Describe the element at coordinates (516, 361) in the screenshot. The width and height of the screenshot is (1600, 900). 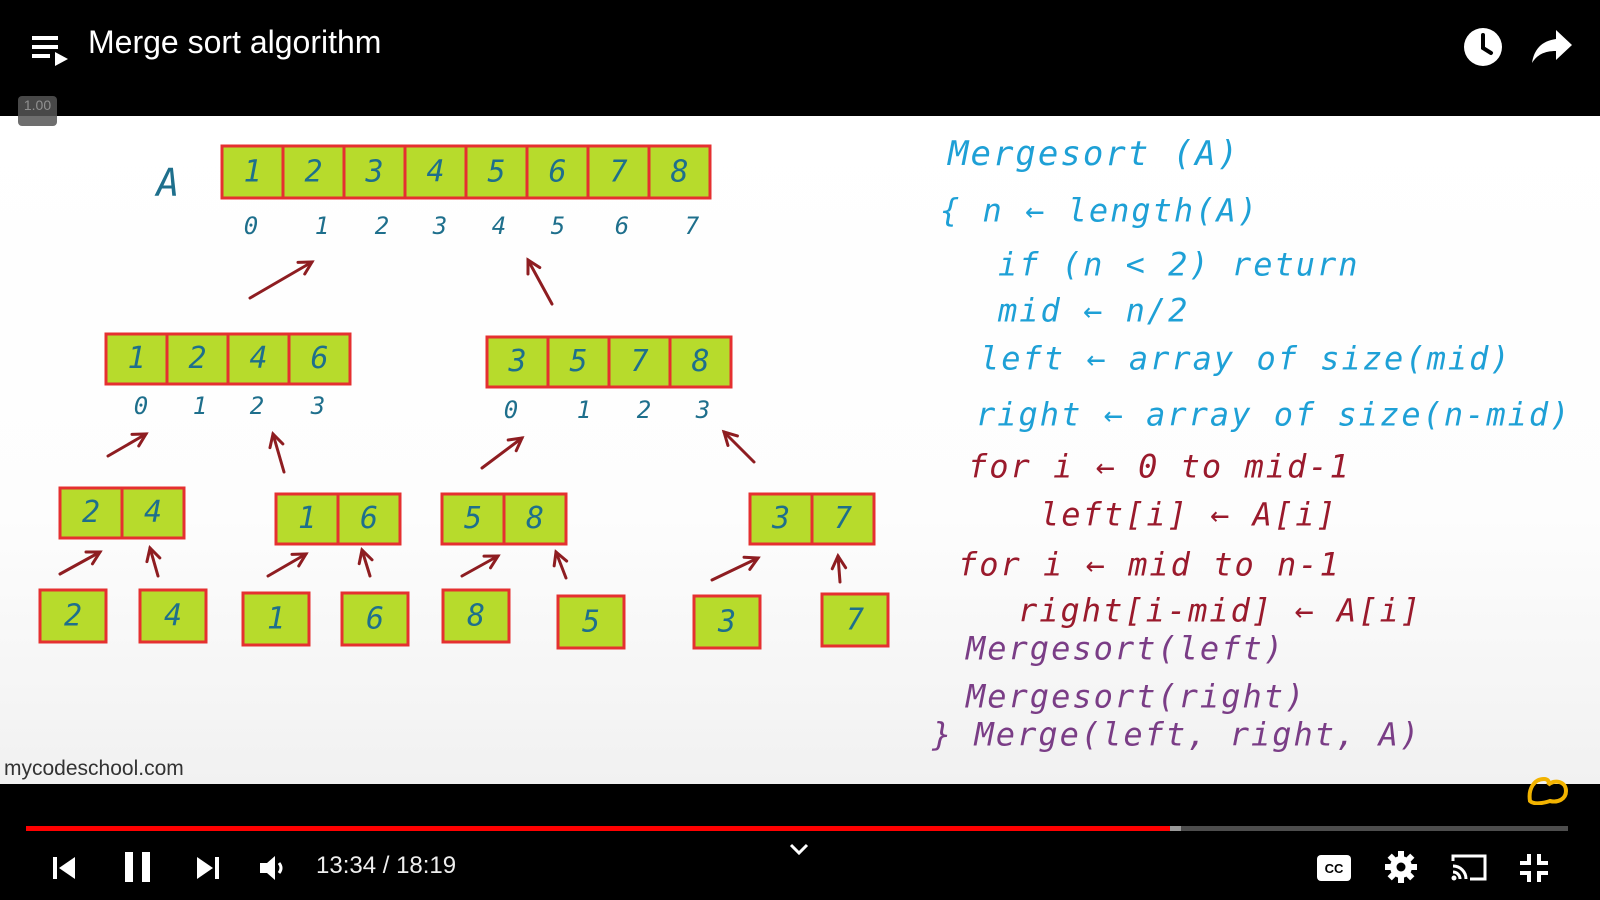
I see `right-half-value: 3` at that location.